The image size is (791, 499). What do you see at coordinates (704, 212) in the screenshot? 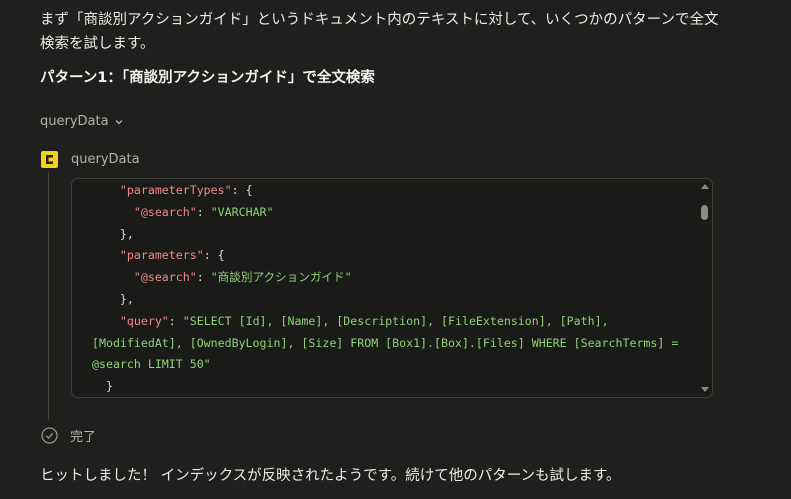
I see `scroll-thumb` at bounding box center [704, 212].